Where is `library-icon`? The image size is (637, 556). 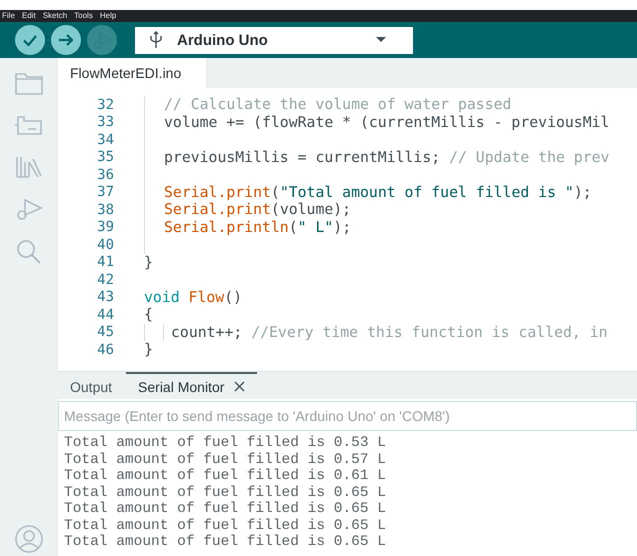 library-icon is located at coordinates (29, 167).